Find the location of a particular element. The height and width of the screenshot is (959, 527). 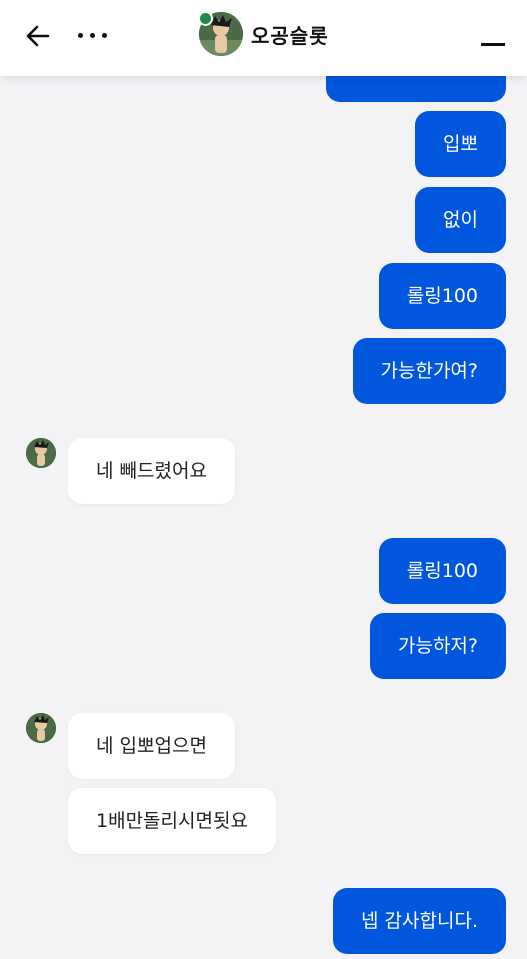

arrow-left-icon is located at coordinates (38, 36).